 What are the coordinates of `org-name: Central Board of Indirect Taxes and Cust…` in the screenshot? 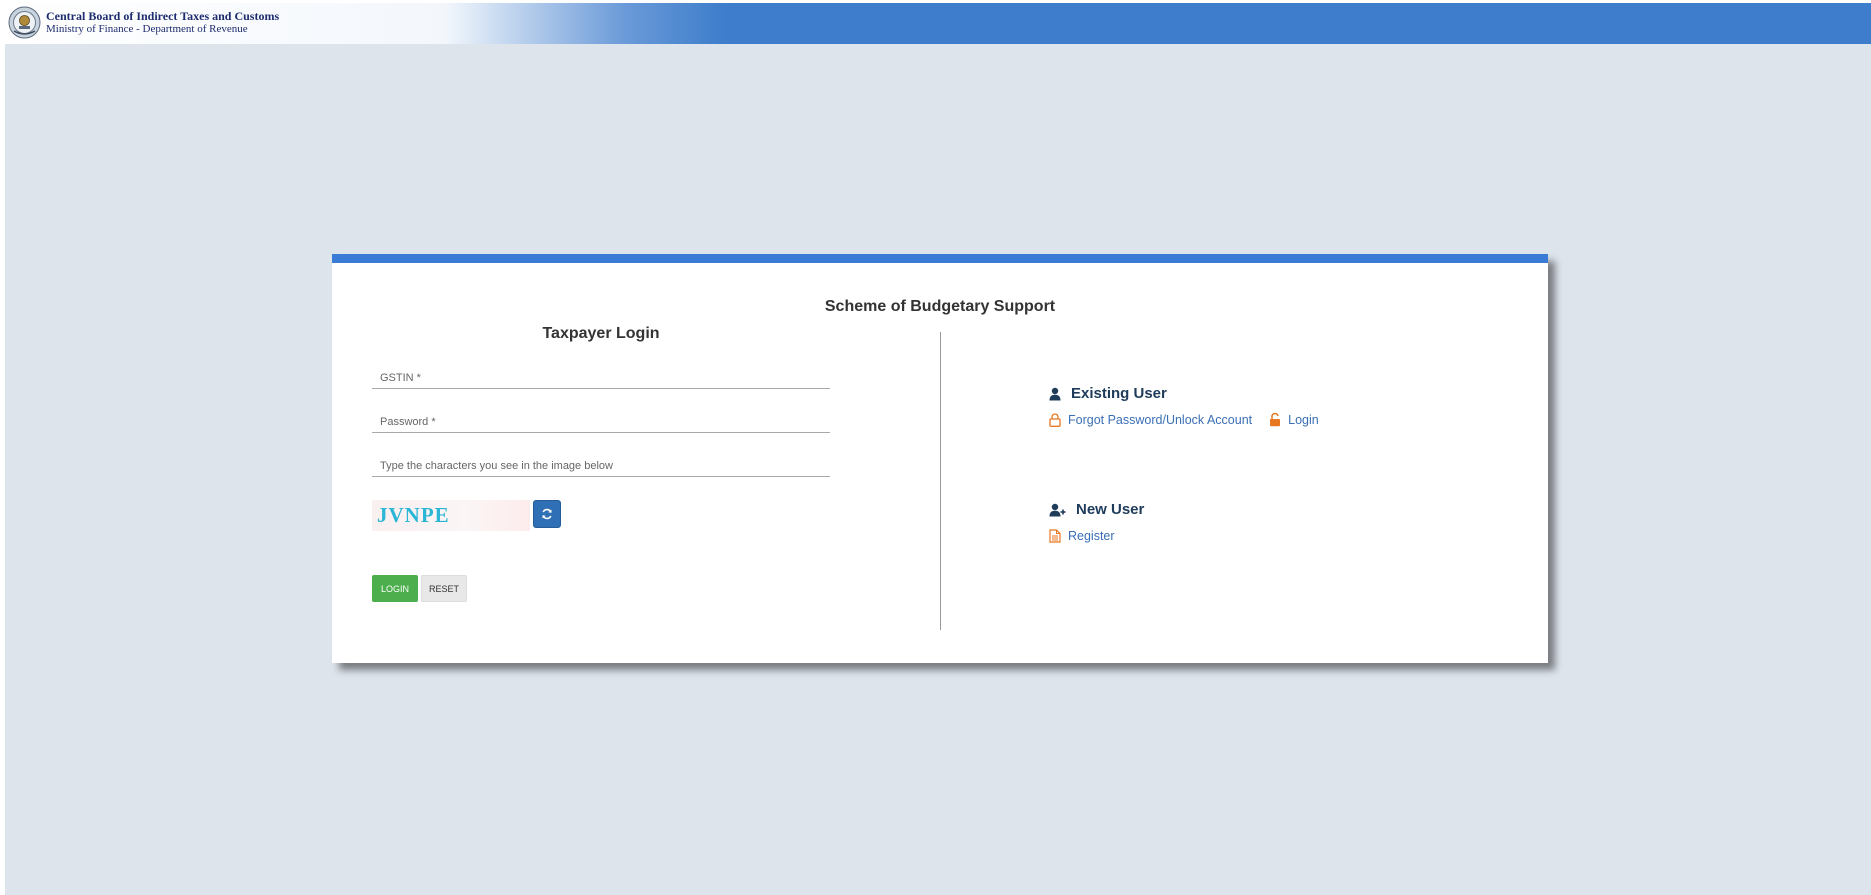 It's located at (163, 16).